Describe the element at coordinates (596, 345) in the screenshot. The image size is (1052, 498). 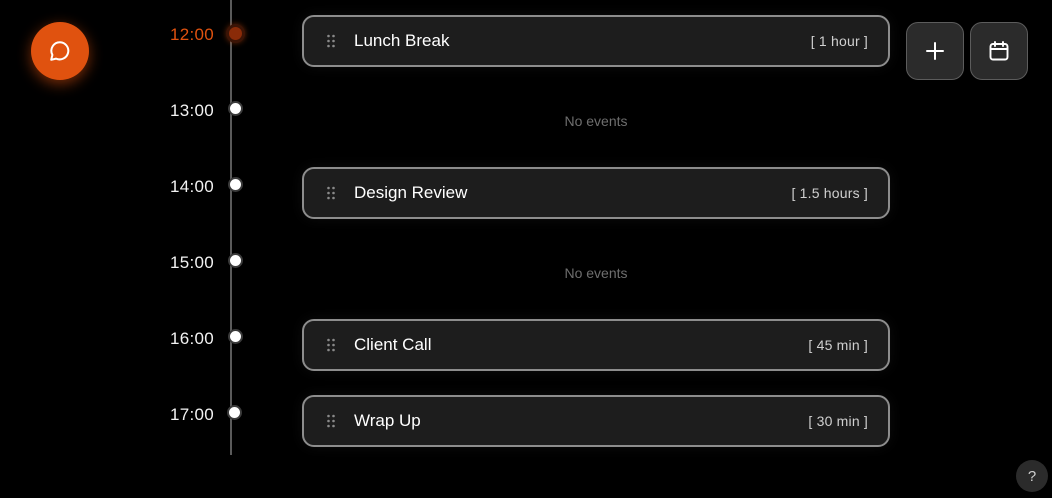
I see `event-card: Client Call [ 45 min ]` at that location.